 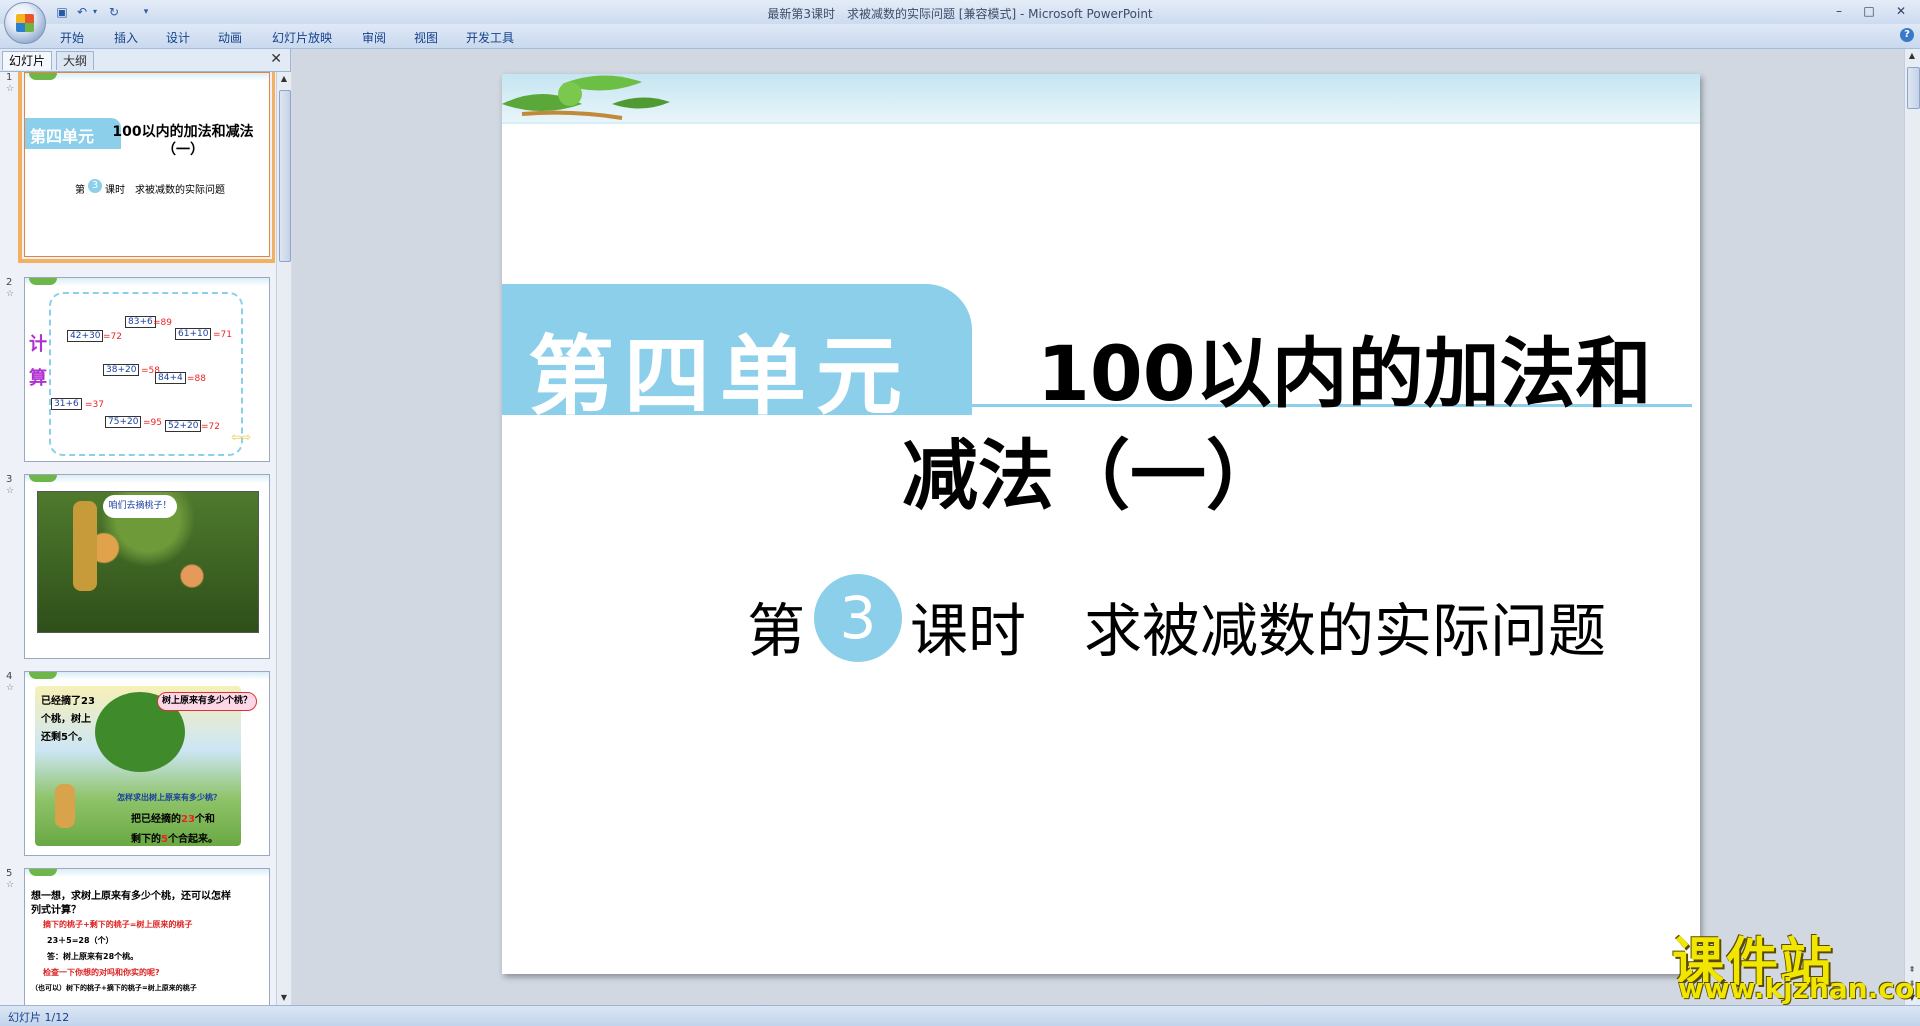 What do you see at coordinates (1839, 11) in the screenshot?
I see `minimize-button: –` at bounding box center [1839, 11].